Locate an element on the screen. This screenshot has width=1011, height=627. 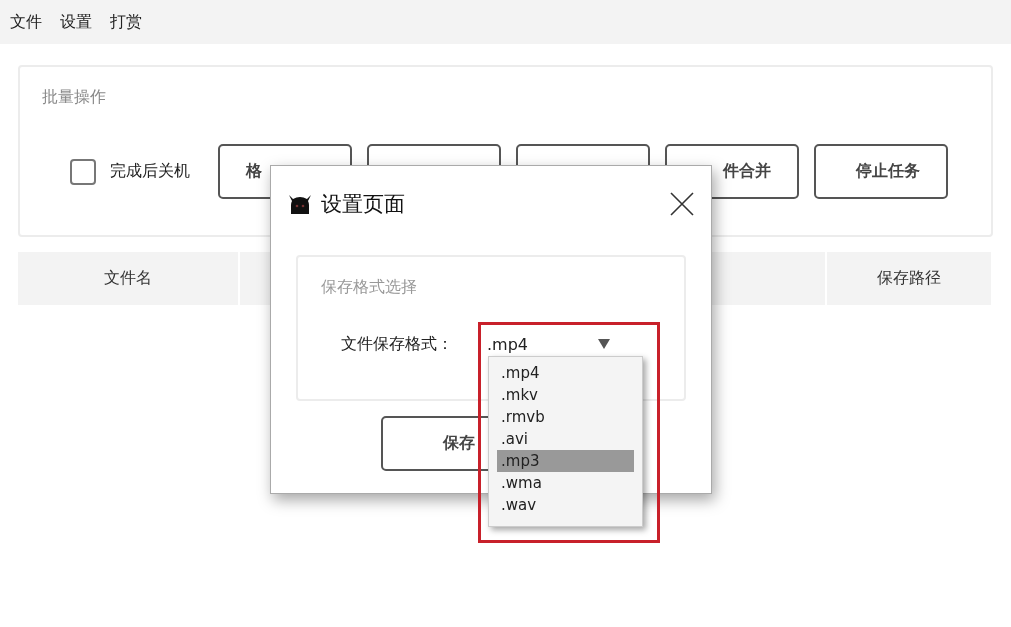
checkbox-label: 完成后关机 is located at coordinates (150, 171).